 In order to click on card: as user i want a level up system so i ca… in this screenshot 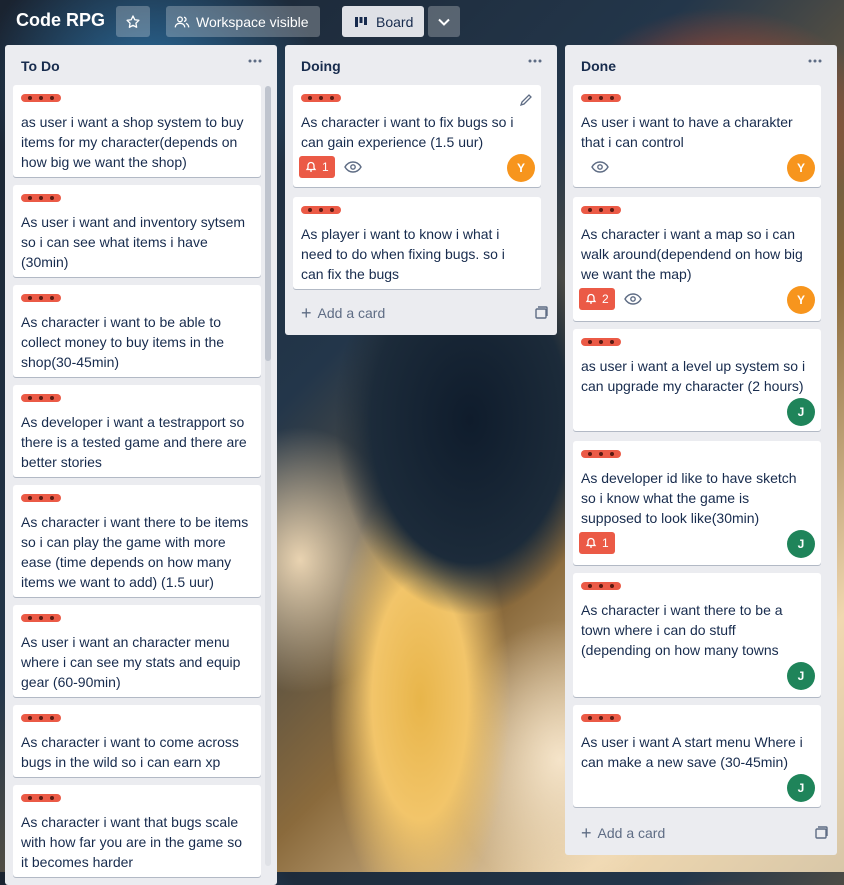, I will do `click(697, 380)`.